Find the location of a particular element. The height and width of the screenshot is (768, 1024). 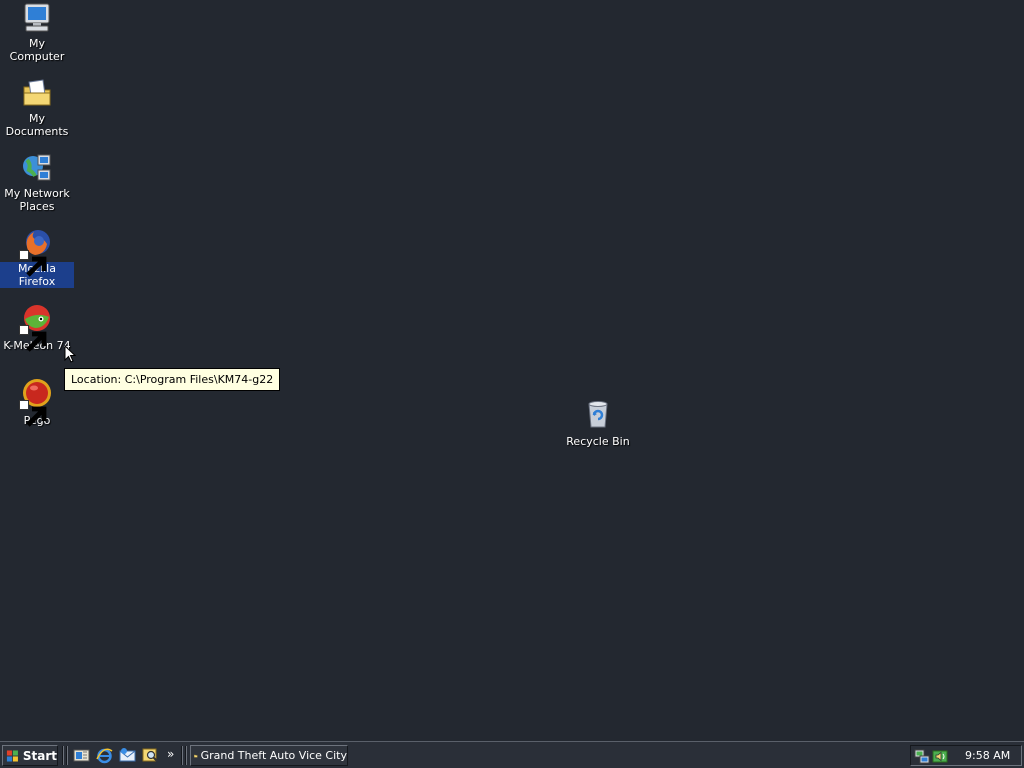

desktop-icon-mozilla-firefox: Mozilla Firefox is located at coordinates (37, 258).